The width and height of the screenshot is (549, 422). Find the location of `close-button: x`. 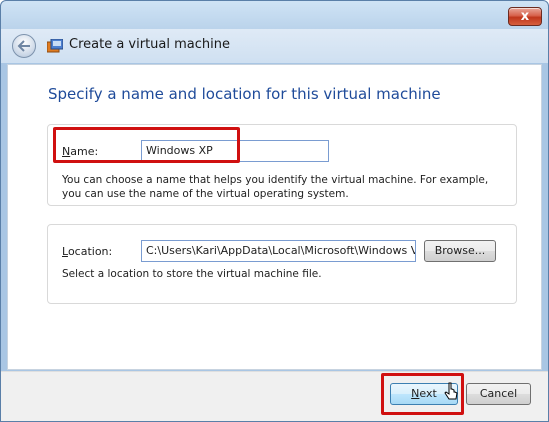

close-button: x is located at coordinates (525, 16).